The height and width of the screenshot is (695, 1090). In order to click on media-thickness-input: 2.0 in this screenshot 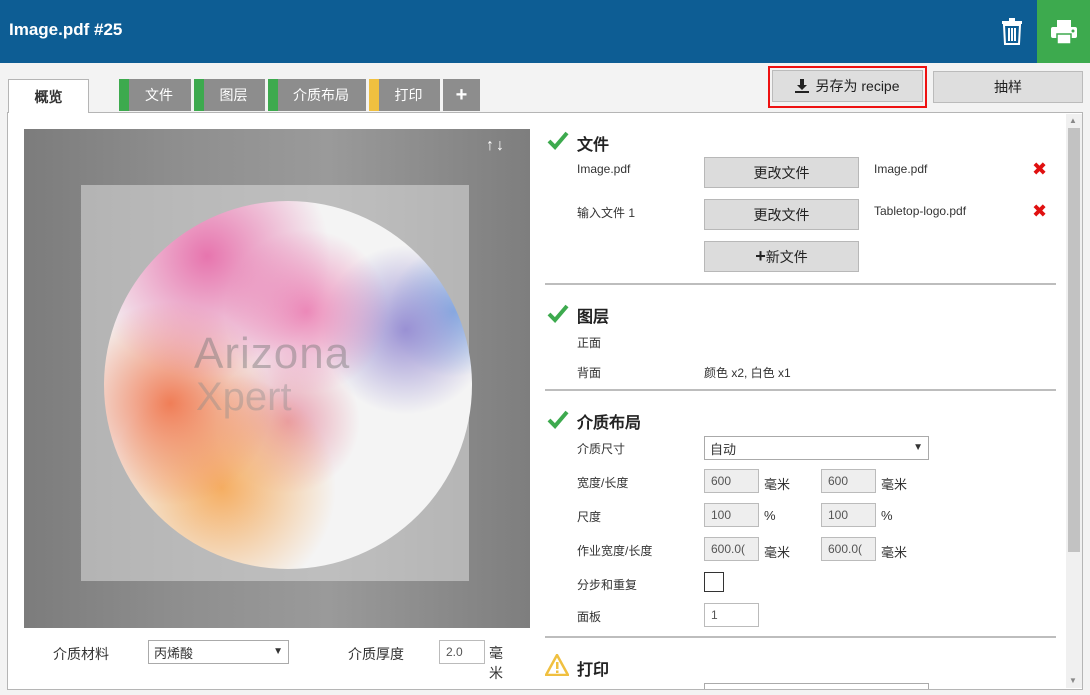, I will do `click(462, 652)`.